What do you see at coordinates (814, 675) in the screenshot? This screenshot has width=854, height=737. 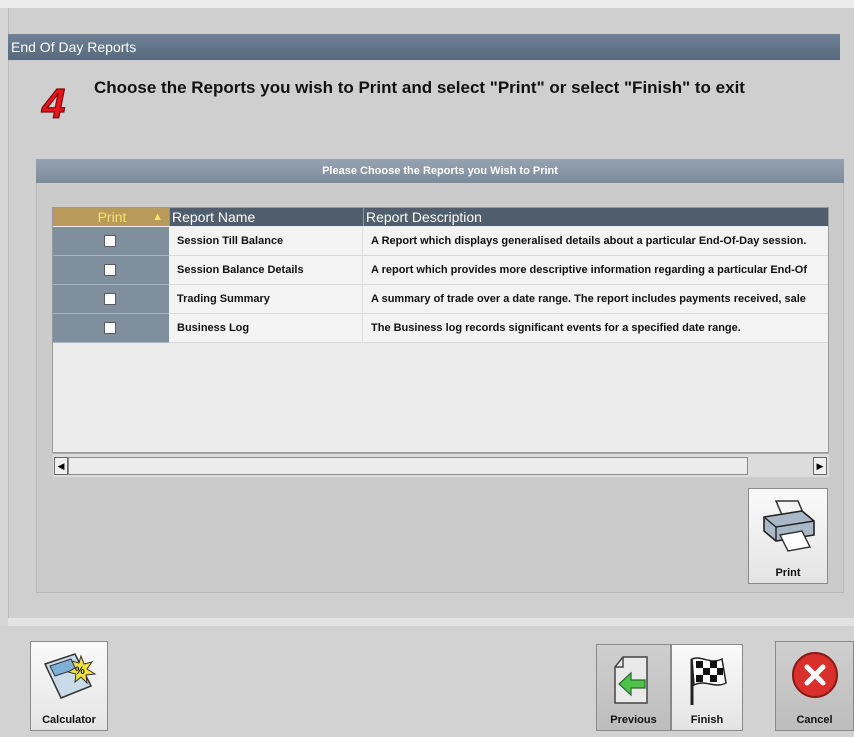 I see `close-icon` at bounding box center [814, 675].